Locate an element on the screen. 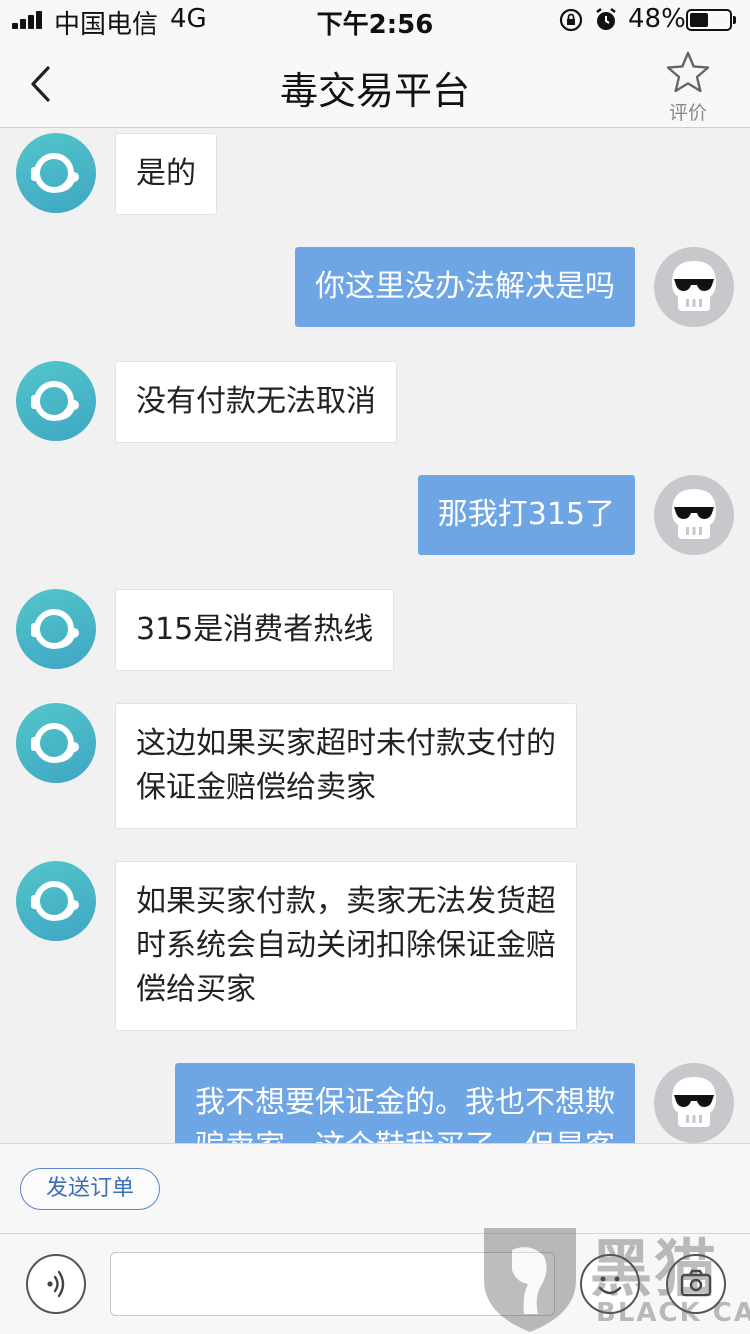  user-message: 我不想要保证金的。我也不想欺 骗卖家，这个鞋我买了，但是客 is located at coordinates (405, 1103).